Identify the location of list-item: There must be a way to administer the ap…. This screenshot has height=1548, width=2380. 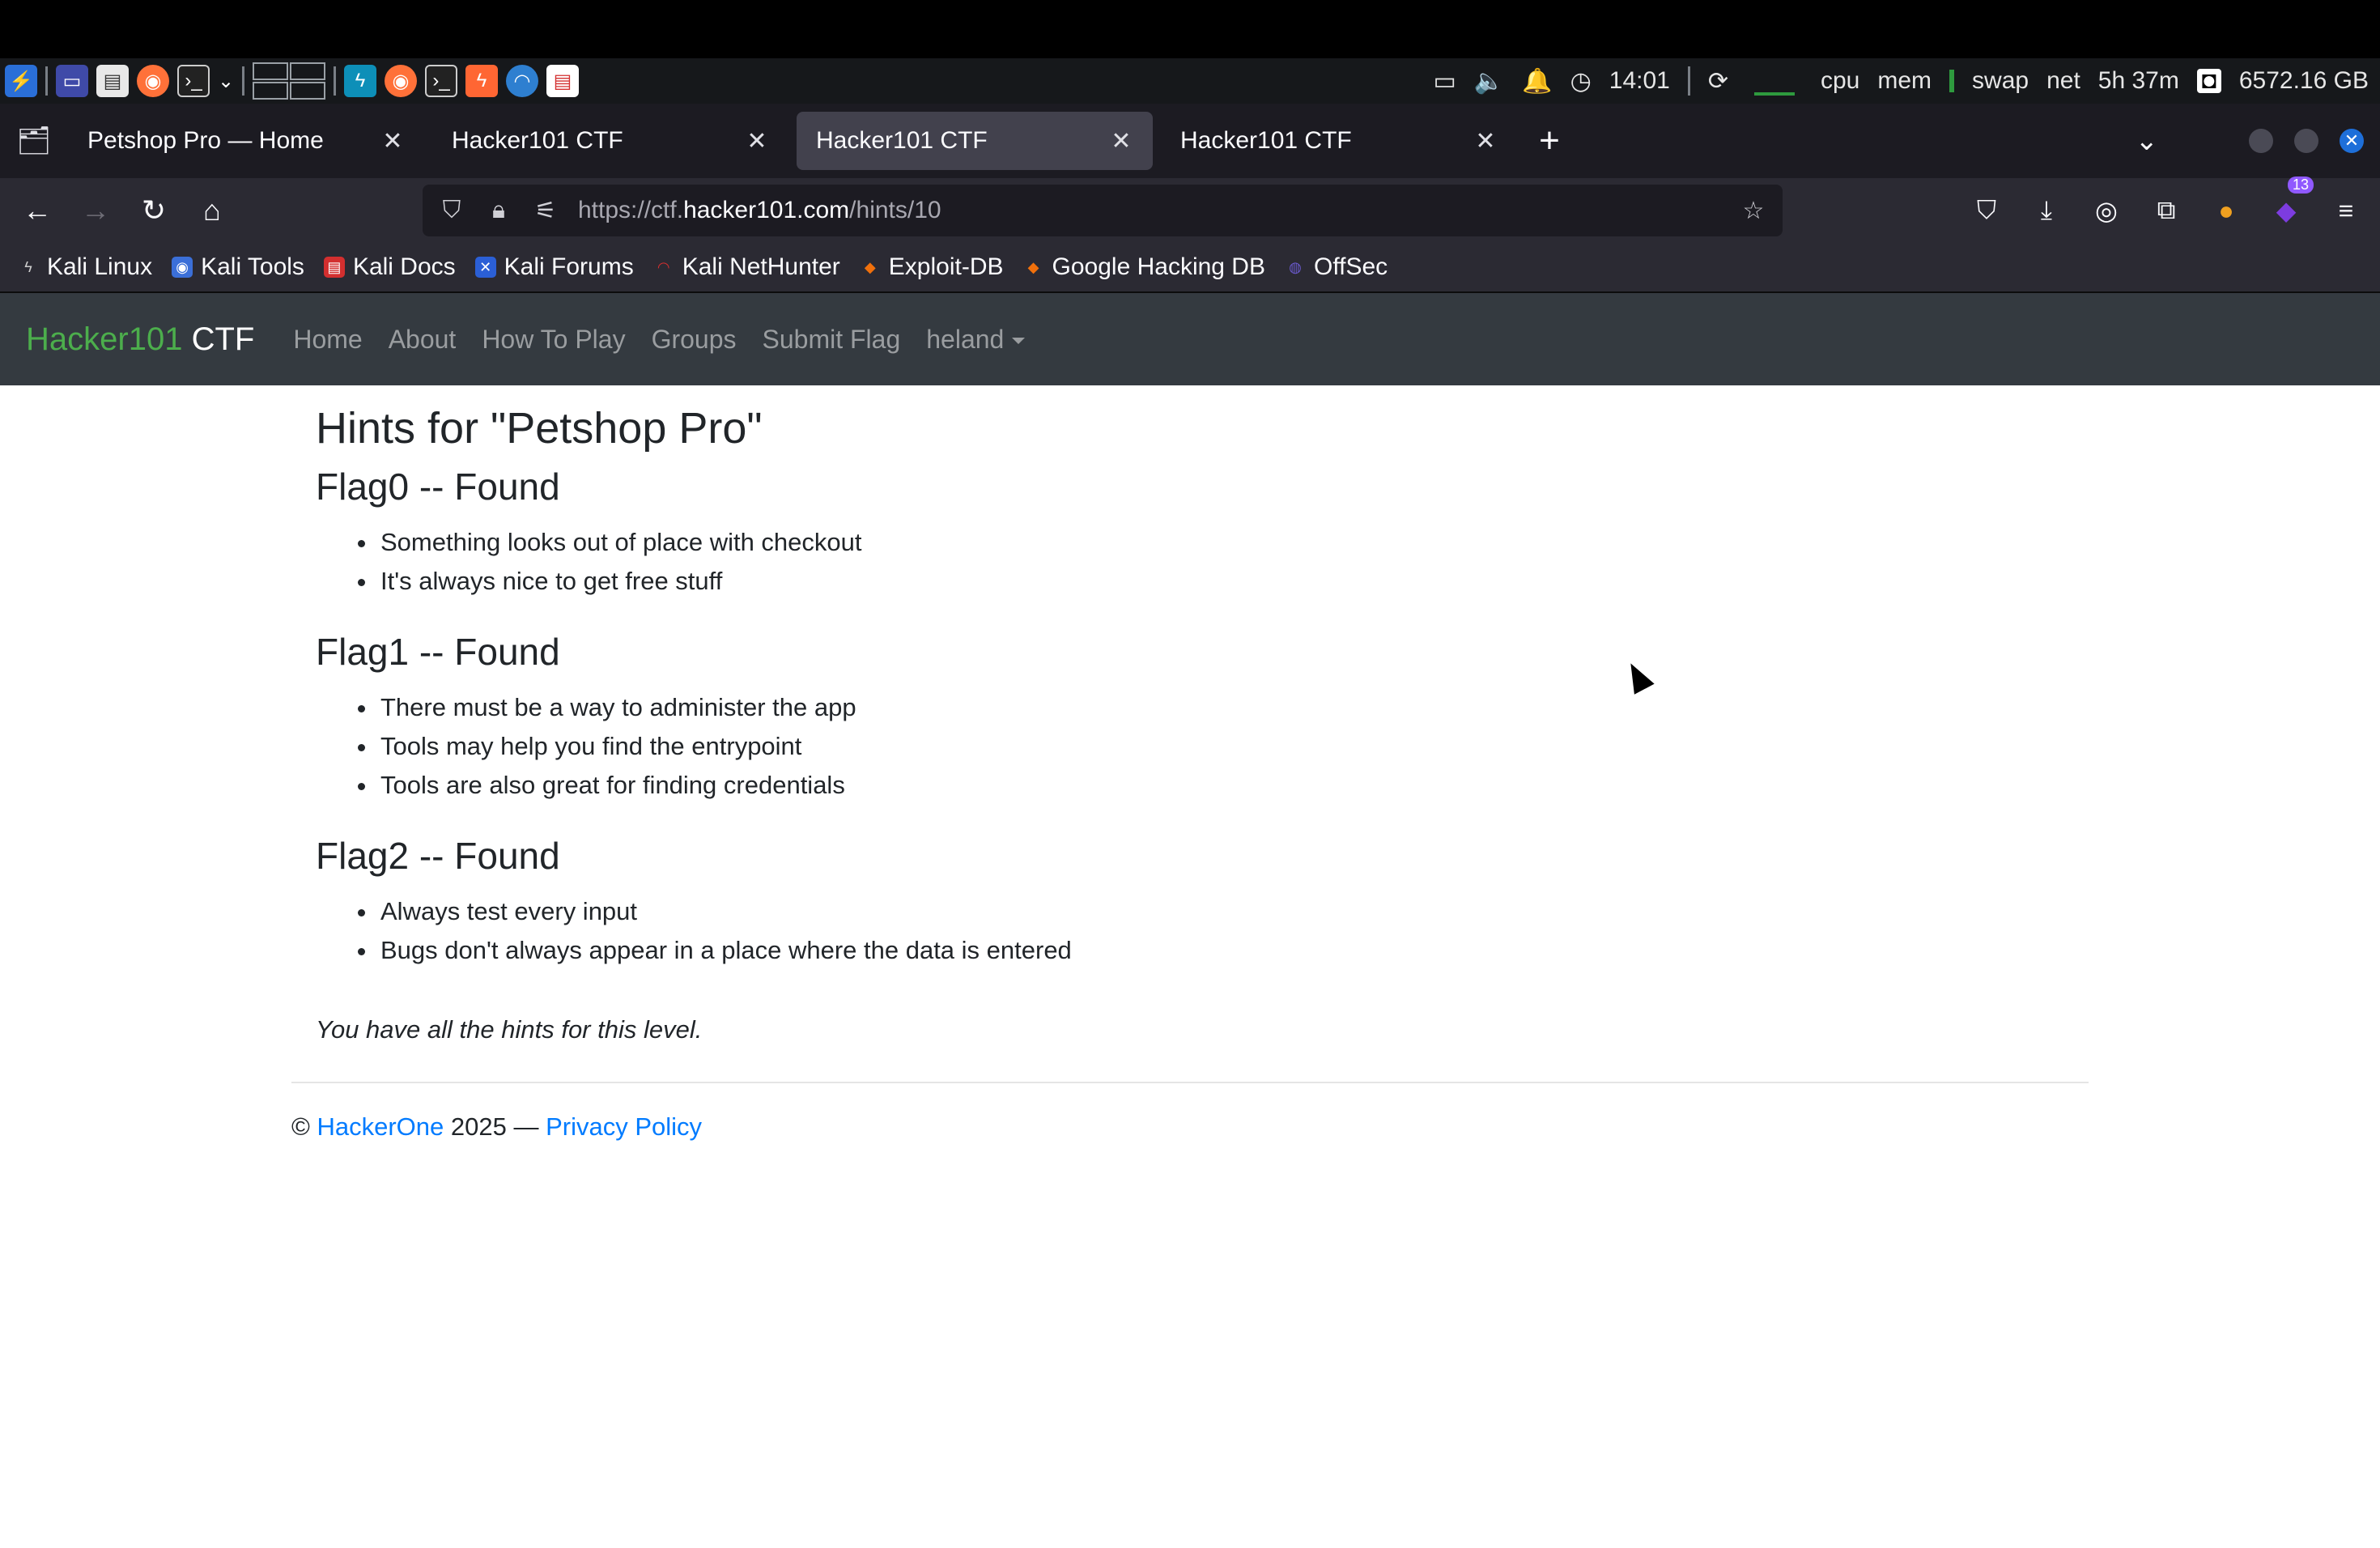
(607, 707).